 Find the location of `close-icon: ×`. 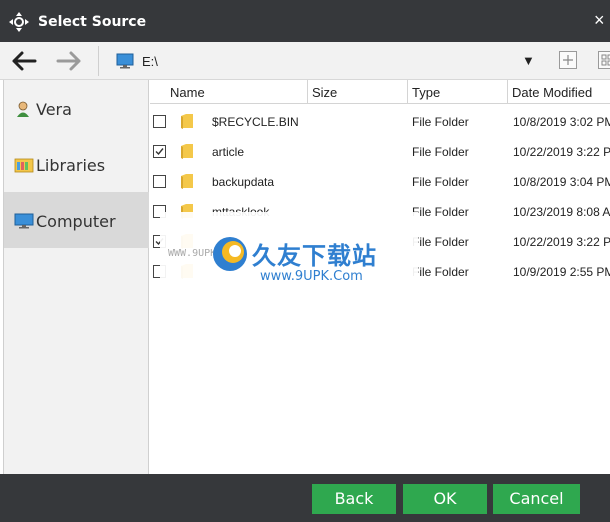

close-icon: × is located at coordinates (602, 20).